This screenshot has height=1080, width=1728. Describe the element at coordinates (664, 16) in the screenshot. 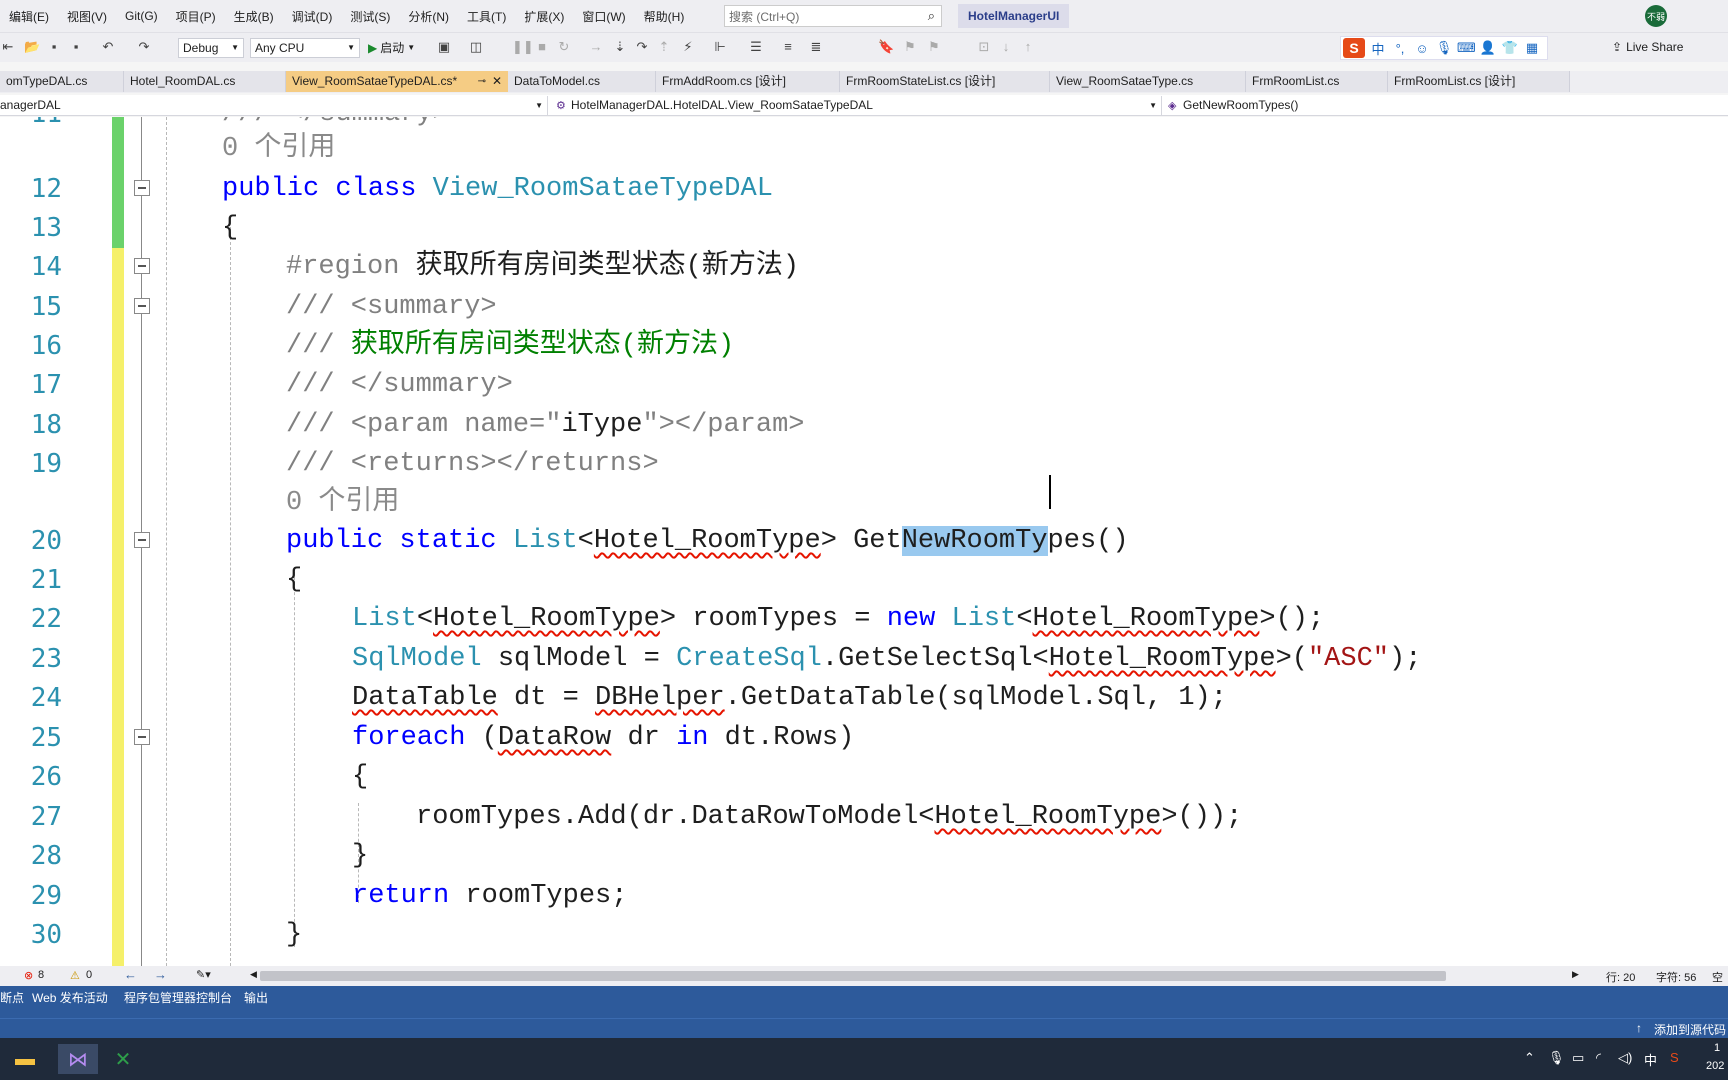

I see `menu-help: 帮助(H)` at that location.